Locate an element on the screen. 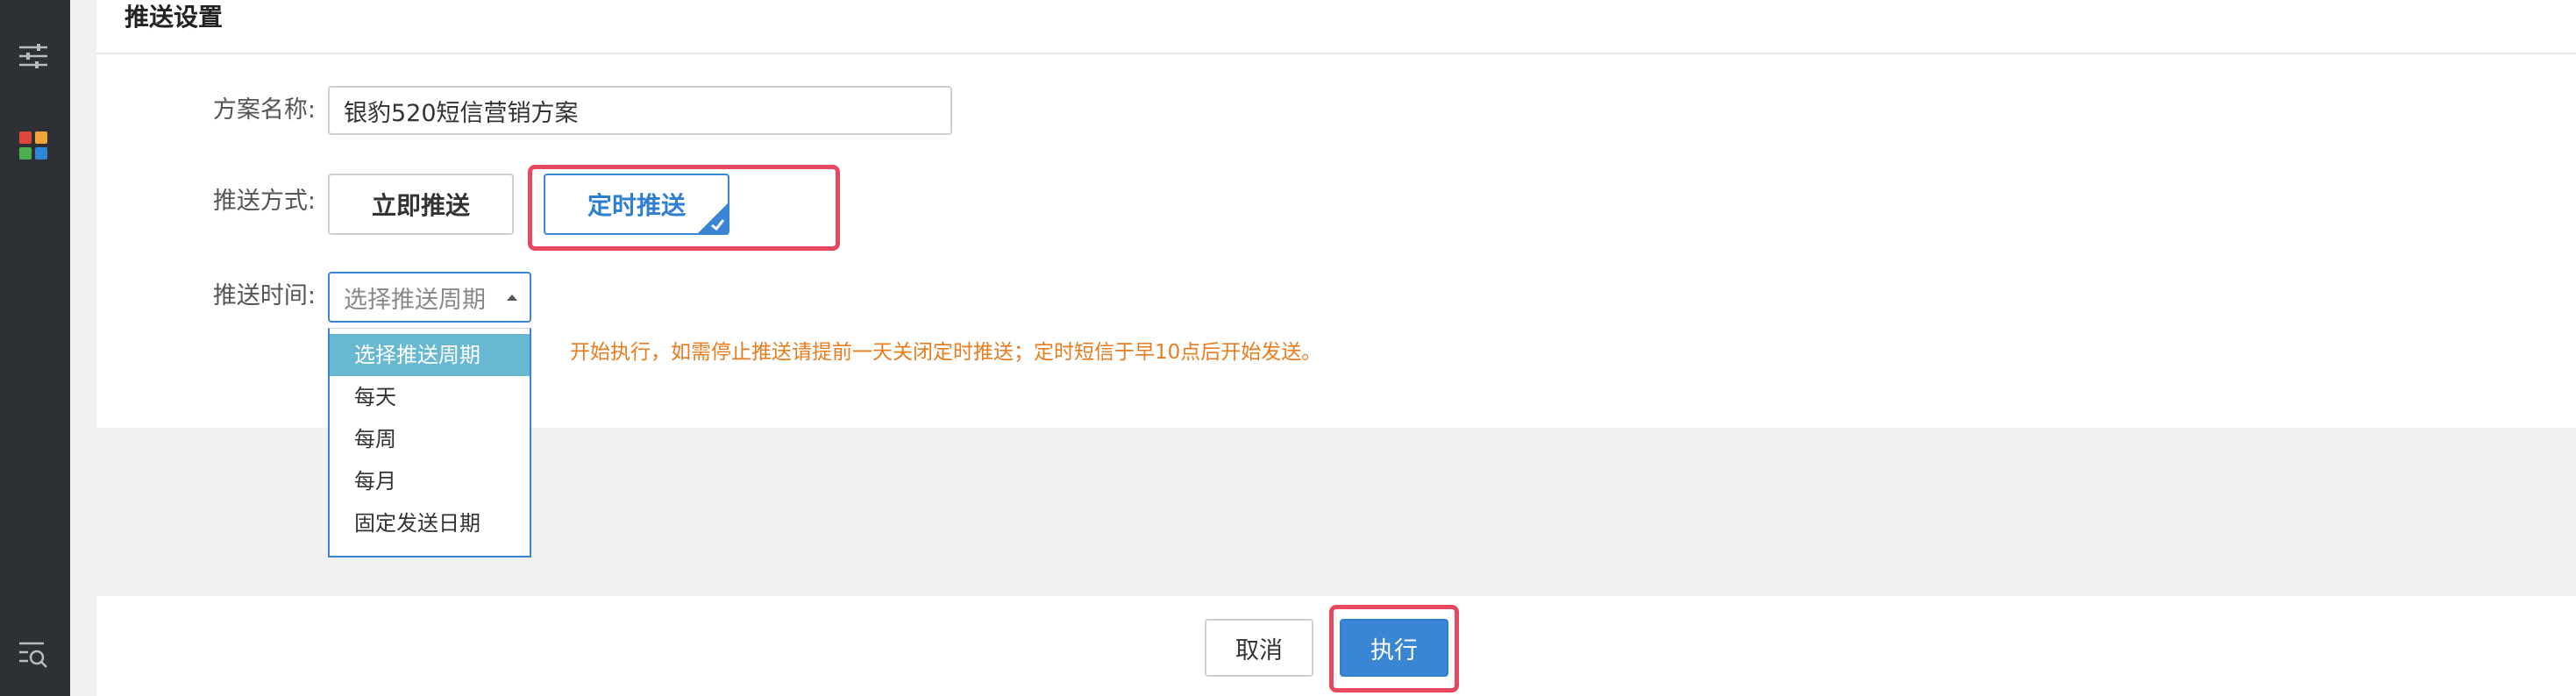 The height and width of the screenshot is (696, 2576). push-period-select-value: 选择推送周期 is located at coordinates (415, 300).